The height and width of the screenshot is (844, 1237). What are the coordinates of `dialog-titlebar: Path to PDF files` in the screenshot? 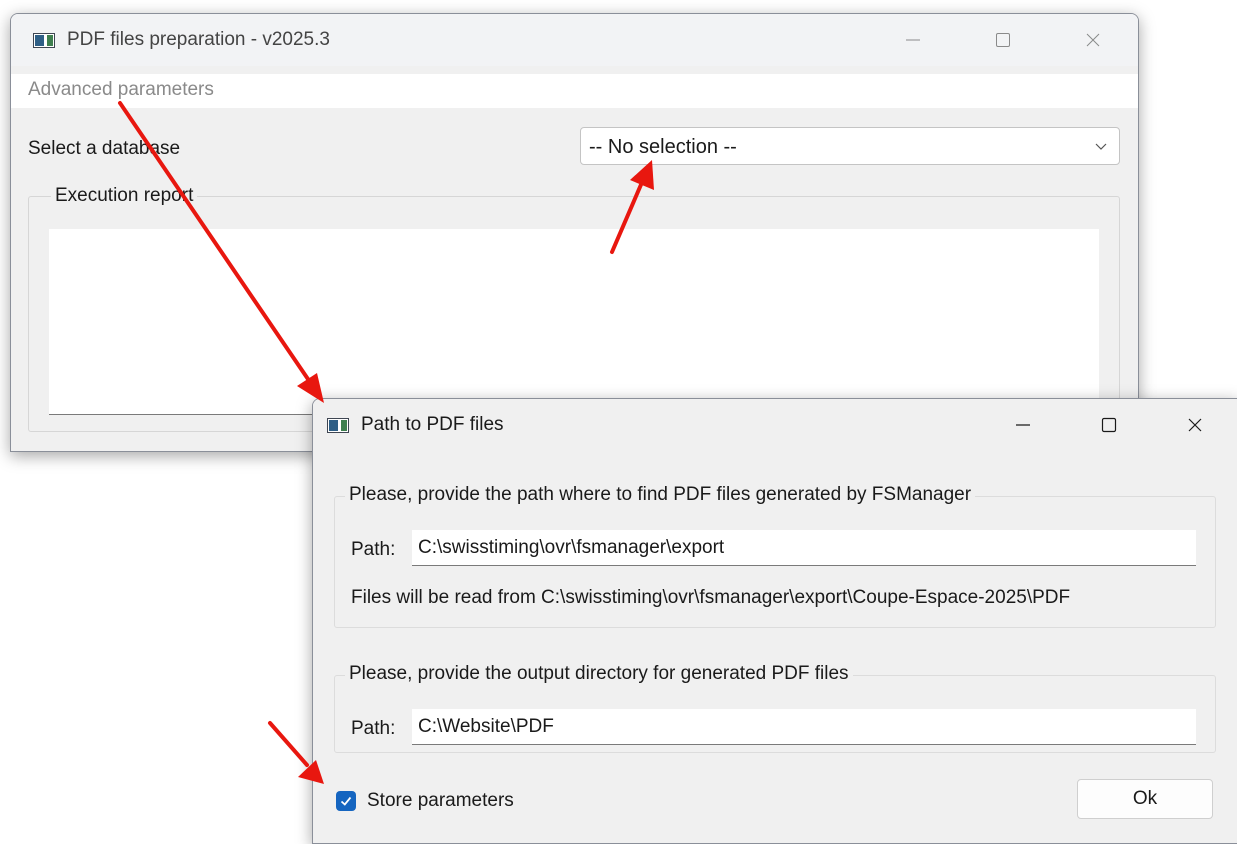 It's located at (775, 425).